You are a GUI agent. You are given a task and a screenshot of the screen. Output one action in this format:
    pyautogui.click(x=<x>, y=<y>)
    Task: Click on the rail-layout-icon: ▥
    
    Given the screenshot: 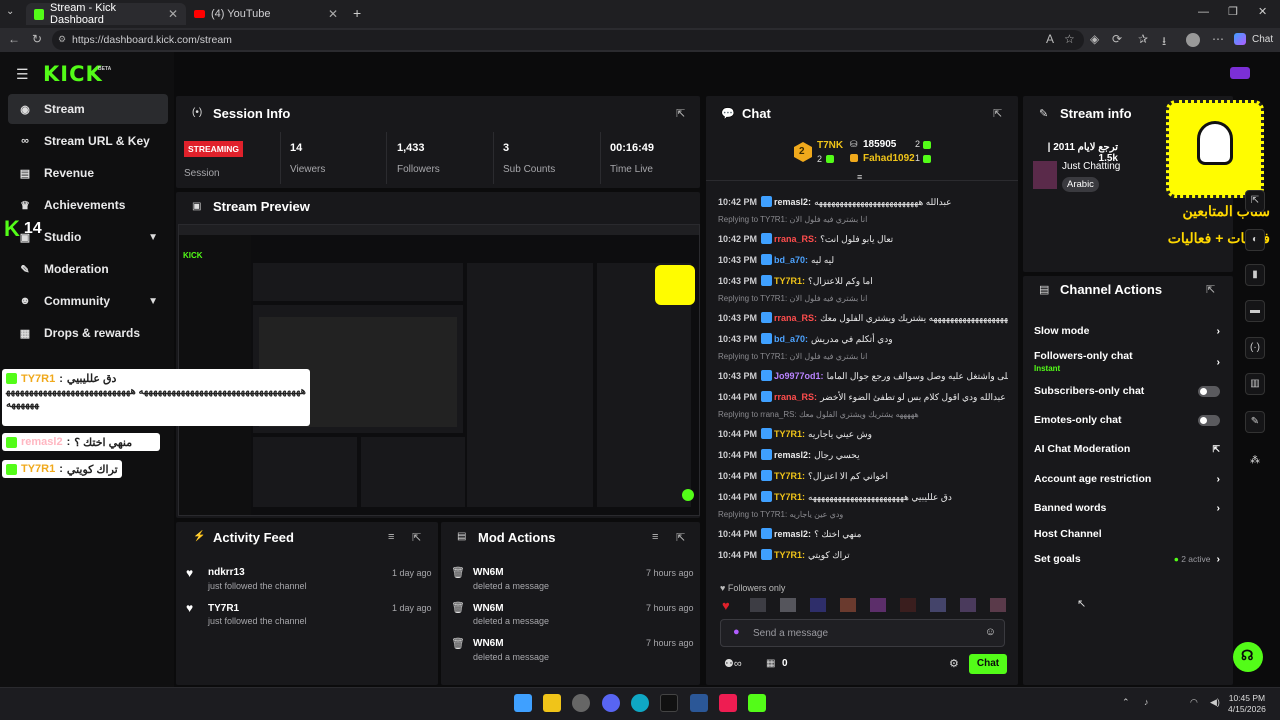 What is the action you would take?
    pyautogui.click(x=1255, y=384)
    